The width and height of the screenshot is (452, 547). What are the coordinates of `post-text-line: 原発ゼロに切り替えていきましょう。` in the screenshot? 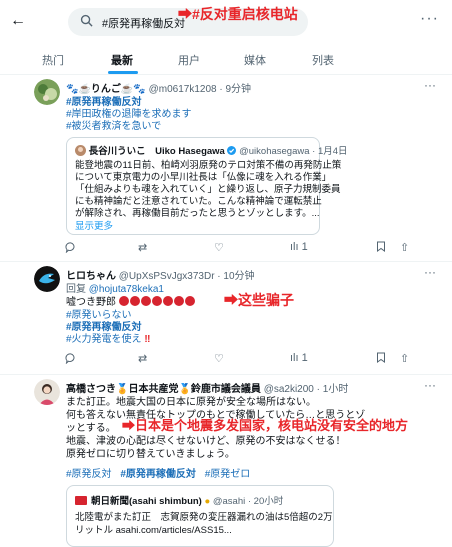 It's located at (150, 454).